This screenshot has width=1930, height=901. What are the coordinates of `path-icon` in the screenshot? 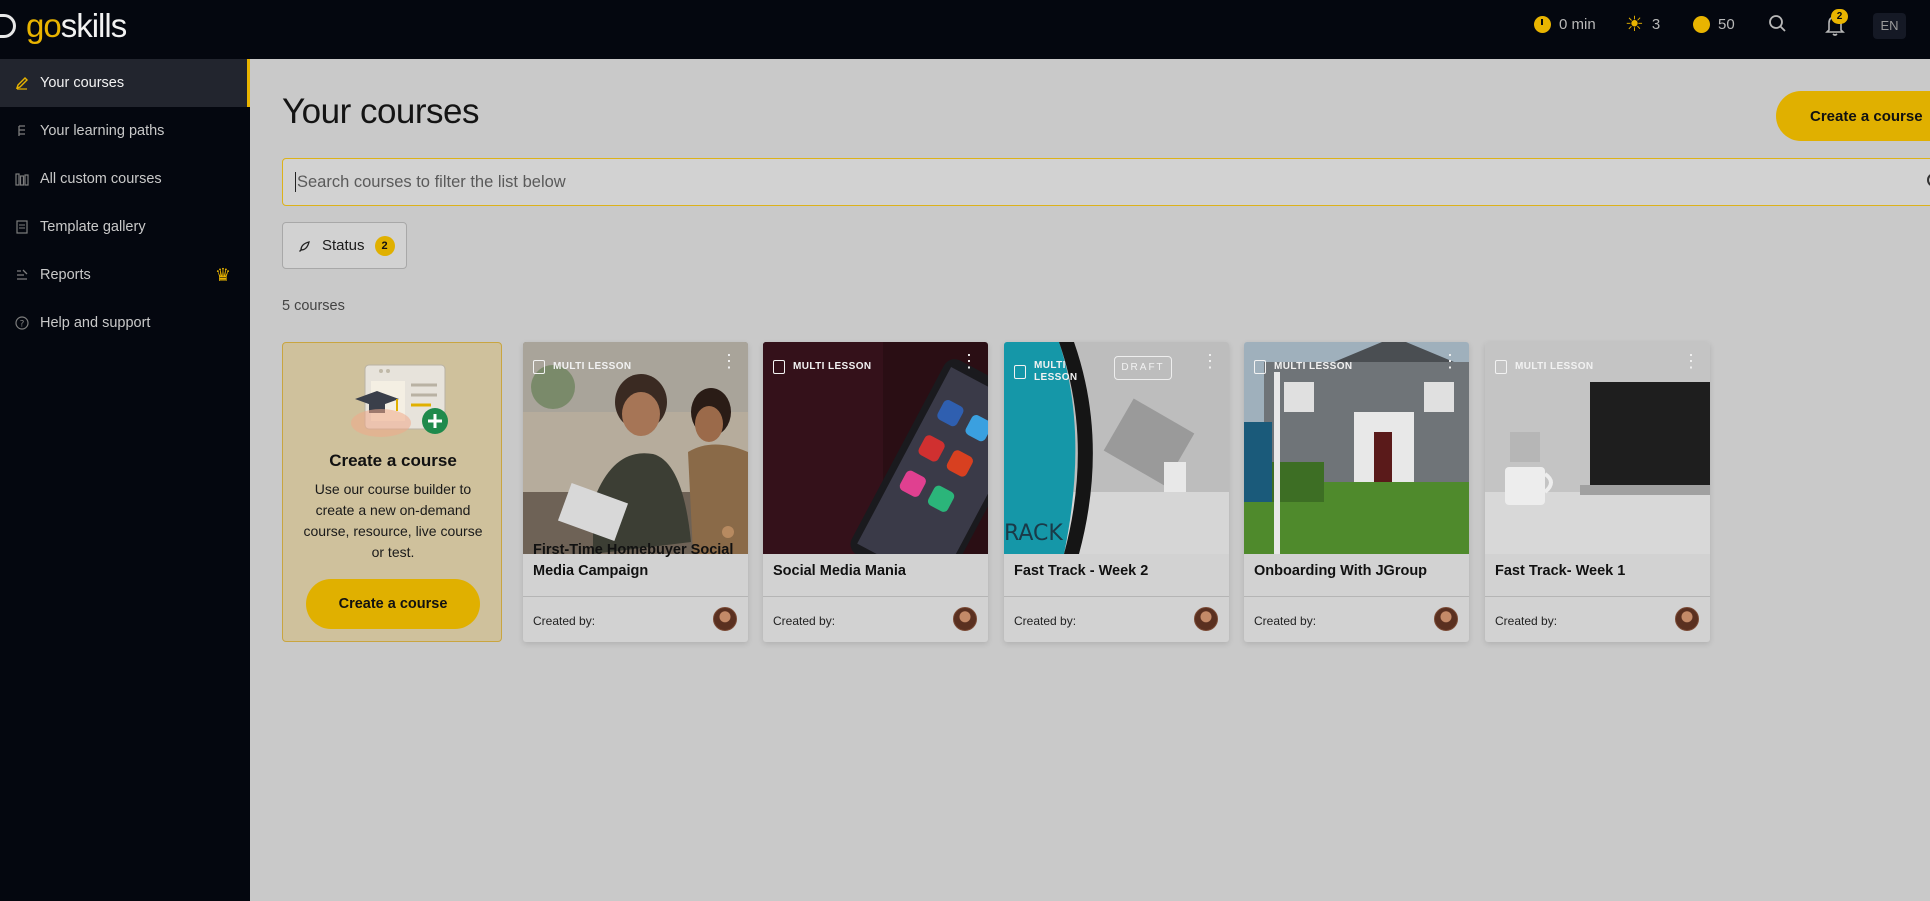 It's located at (22, 131).